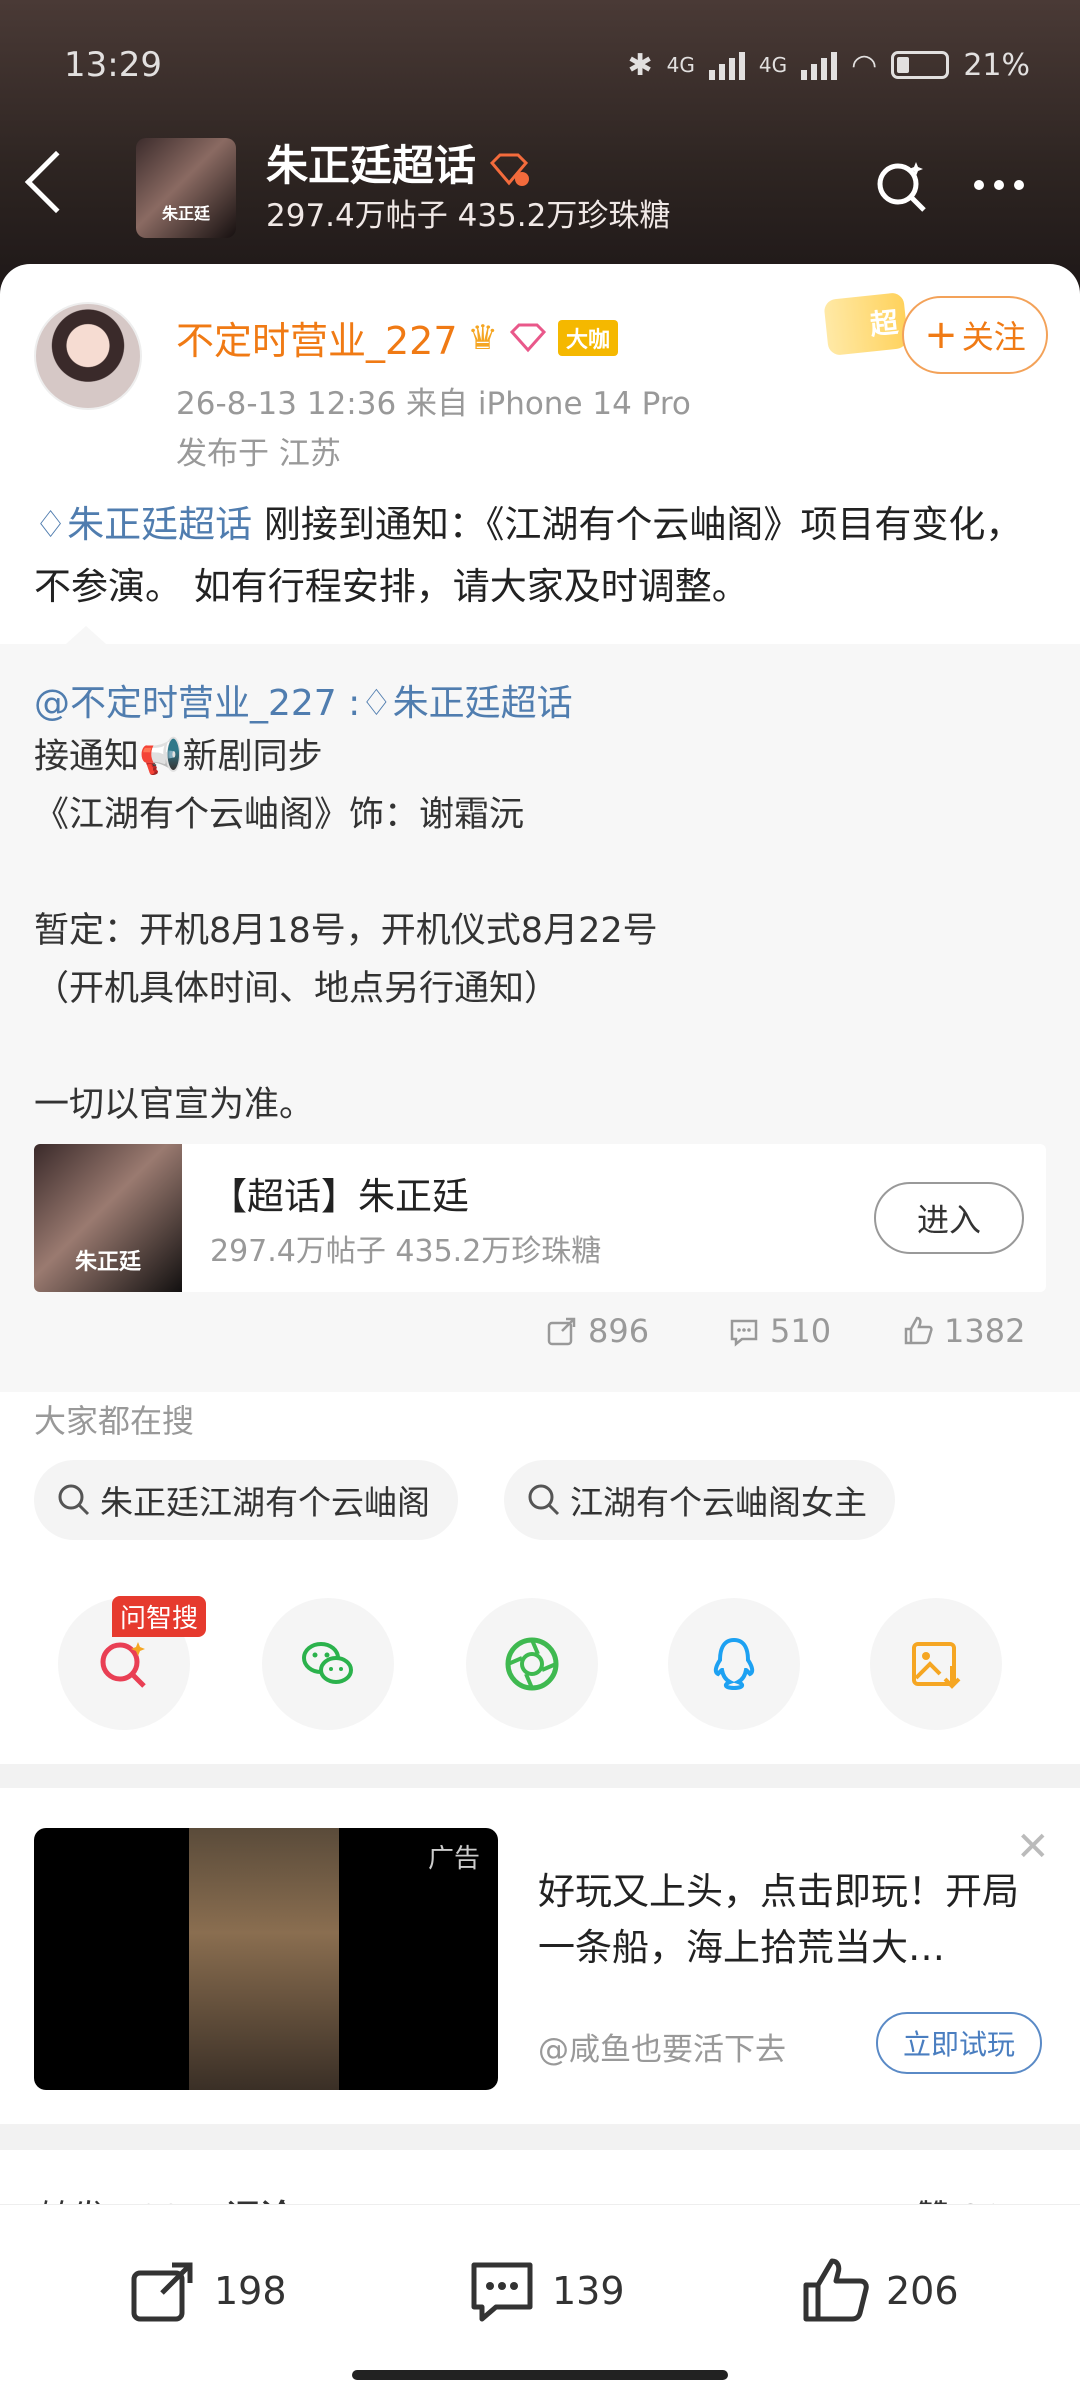 The height and width of the screenshot is (2400, 1080). What do you see at coordinates (920, 65) in the screenshot?
I see `battery-icon` at bounding box center [920, 65].